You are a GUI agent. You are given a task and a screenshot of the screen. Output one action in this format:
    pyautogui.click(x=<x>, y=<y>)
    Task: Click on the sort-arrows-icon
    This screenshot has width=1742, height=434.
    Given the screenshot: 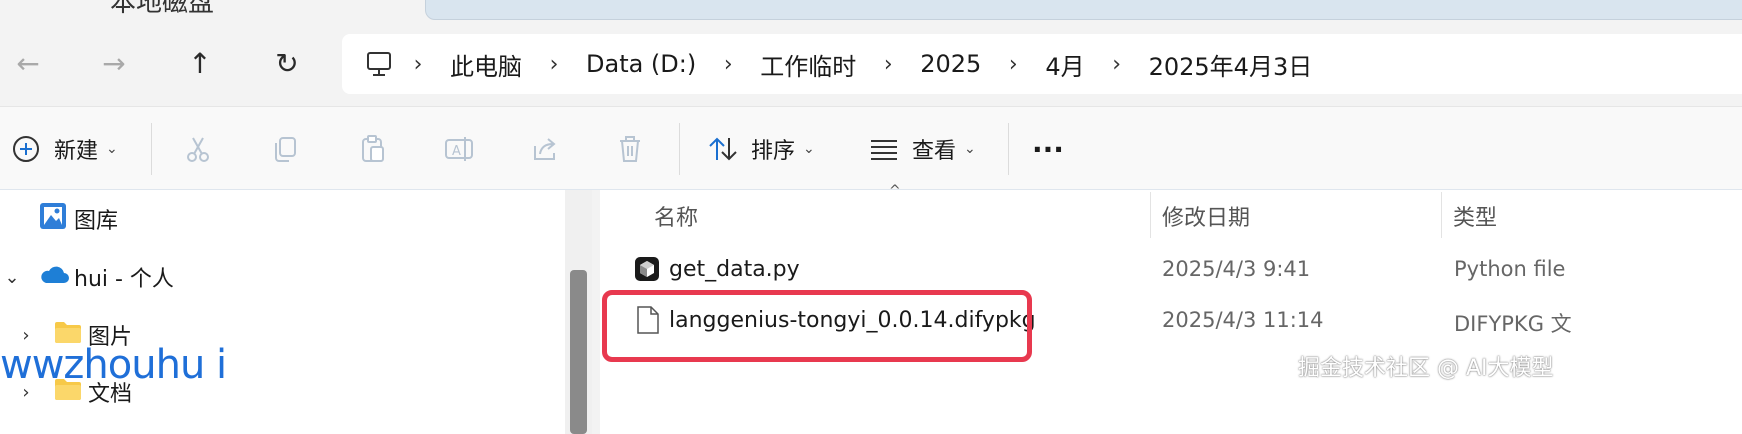 What is the action you would take?
    pyautogui.click(x=723, y=149)
    